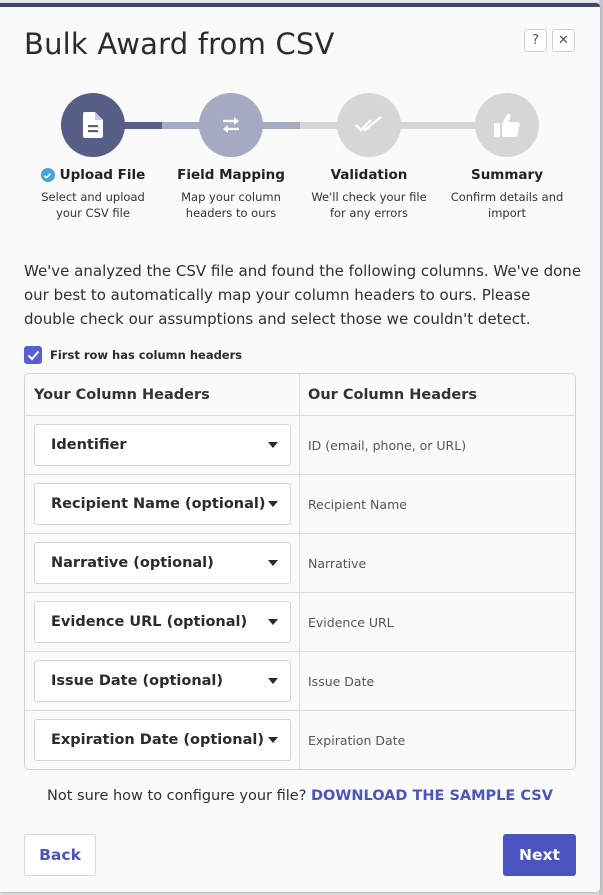  I want to click on step-title: Field Mapping, so click(231, 175).